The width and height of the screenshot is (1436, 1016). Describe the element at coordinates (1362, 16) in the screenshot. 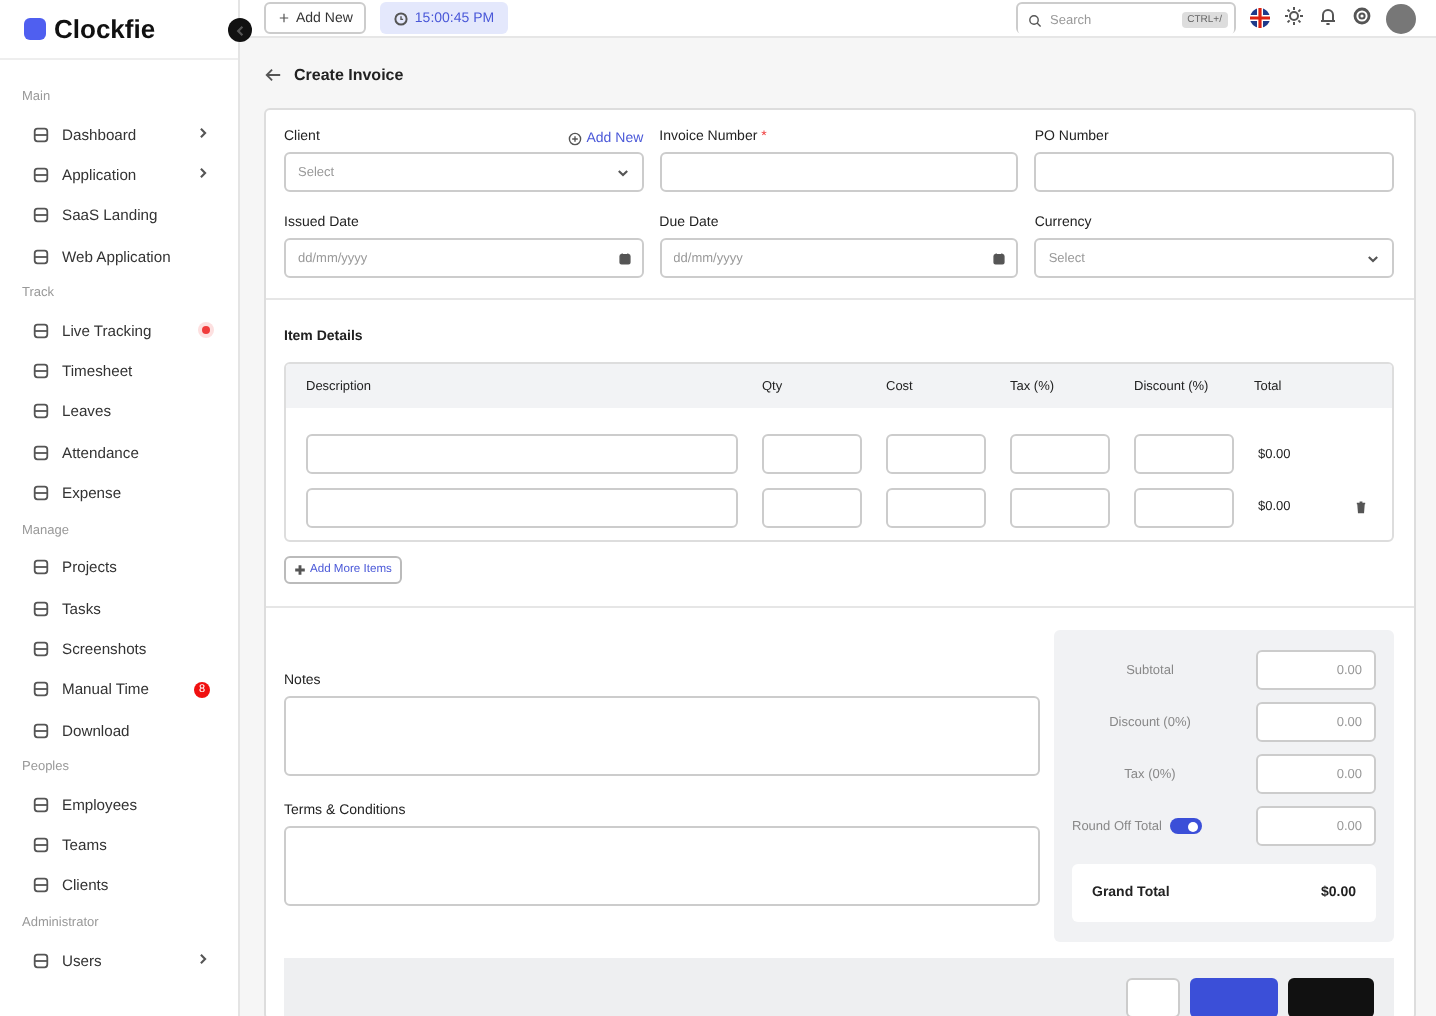

I see `settings-icon` at that location.